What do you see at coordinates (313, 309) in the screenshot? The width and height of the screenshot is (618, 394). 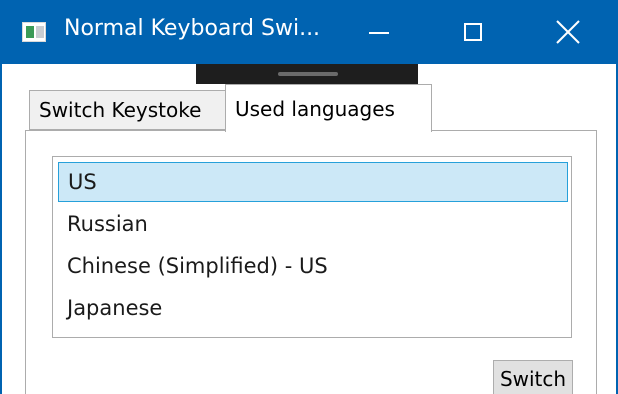 I see `list-item-japanese: Japanese` at bounding box center [313, 309].